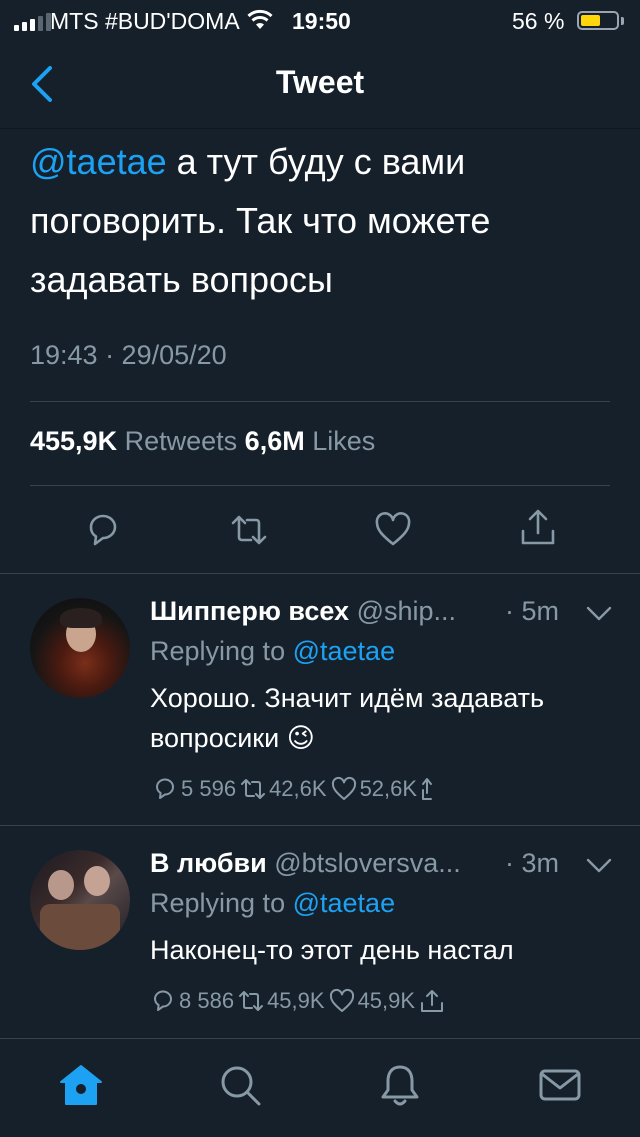  What do you see at coordinates (296, 1000) in the screenshot?
I see `retweet-count: 45,9K` at bounding box center [296, 1000].